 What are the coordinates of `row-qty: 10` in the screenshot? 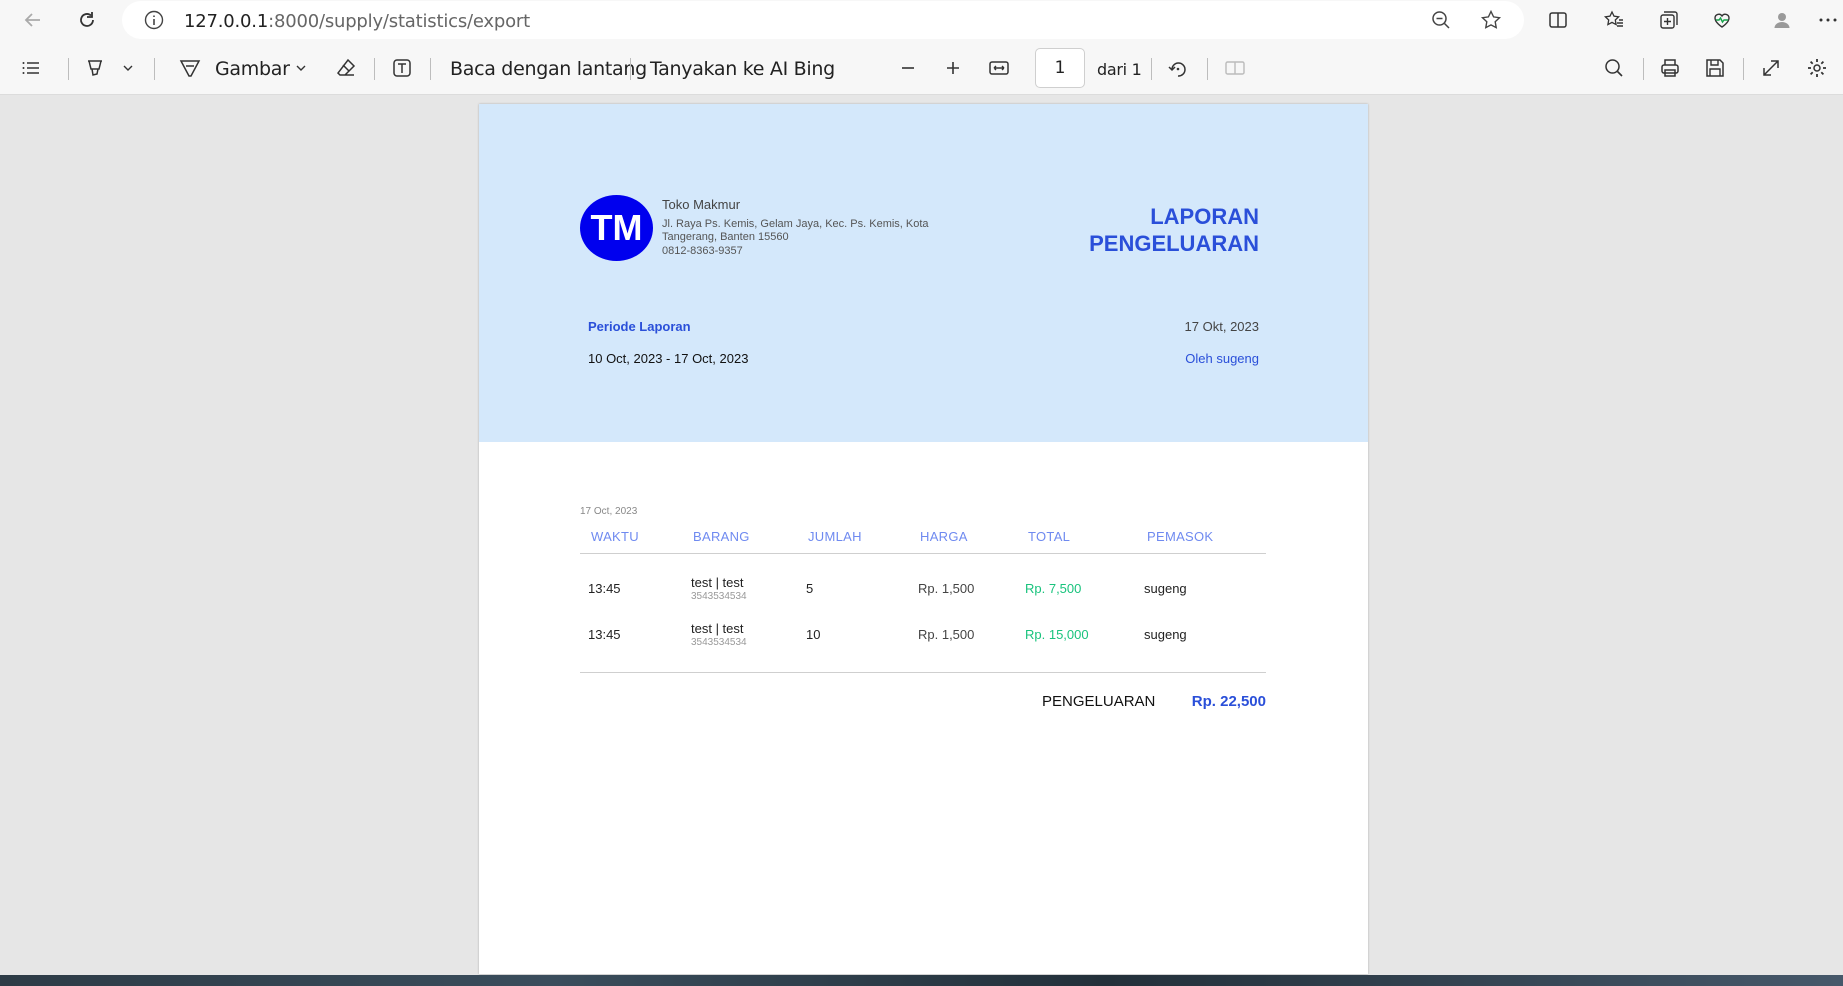 It's located at (813, 634).